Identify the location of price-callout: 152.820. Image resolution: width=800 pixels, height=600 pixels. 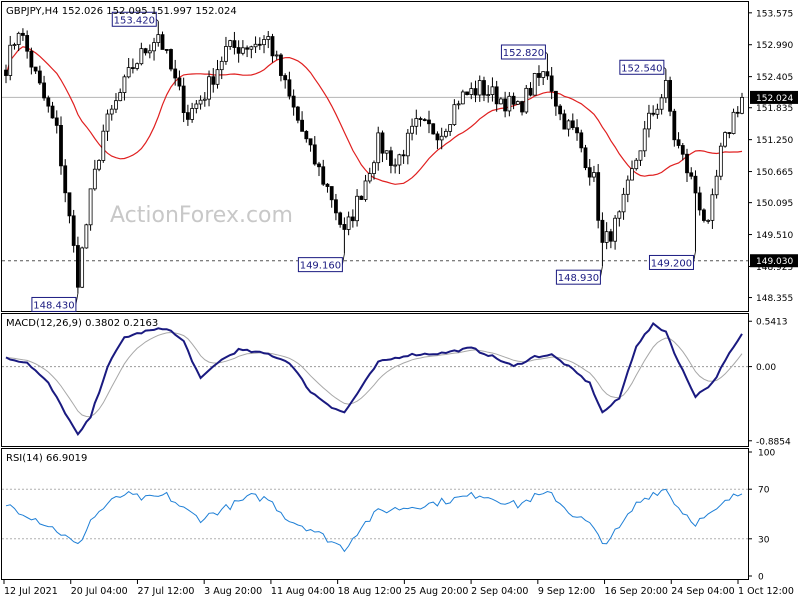
(524, 52).